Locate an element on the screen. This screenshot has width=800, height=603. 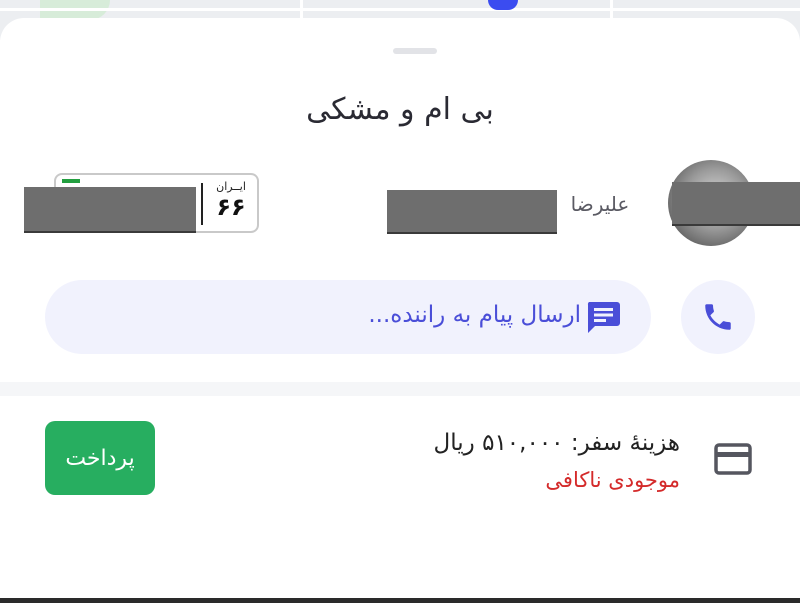
plate-country: ایــران is located at coordinates (231, 186).